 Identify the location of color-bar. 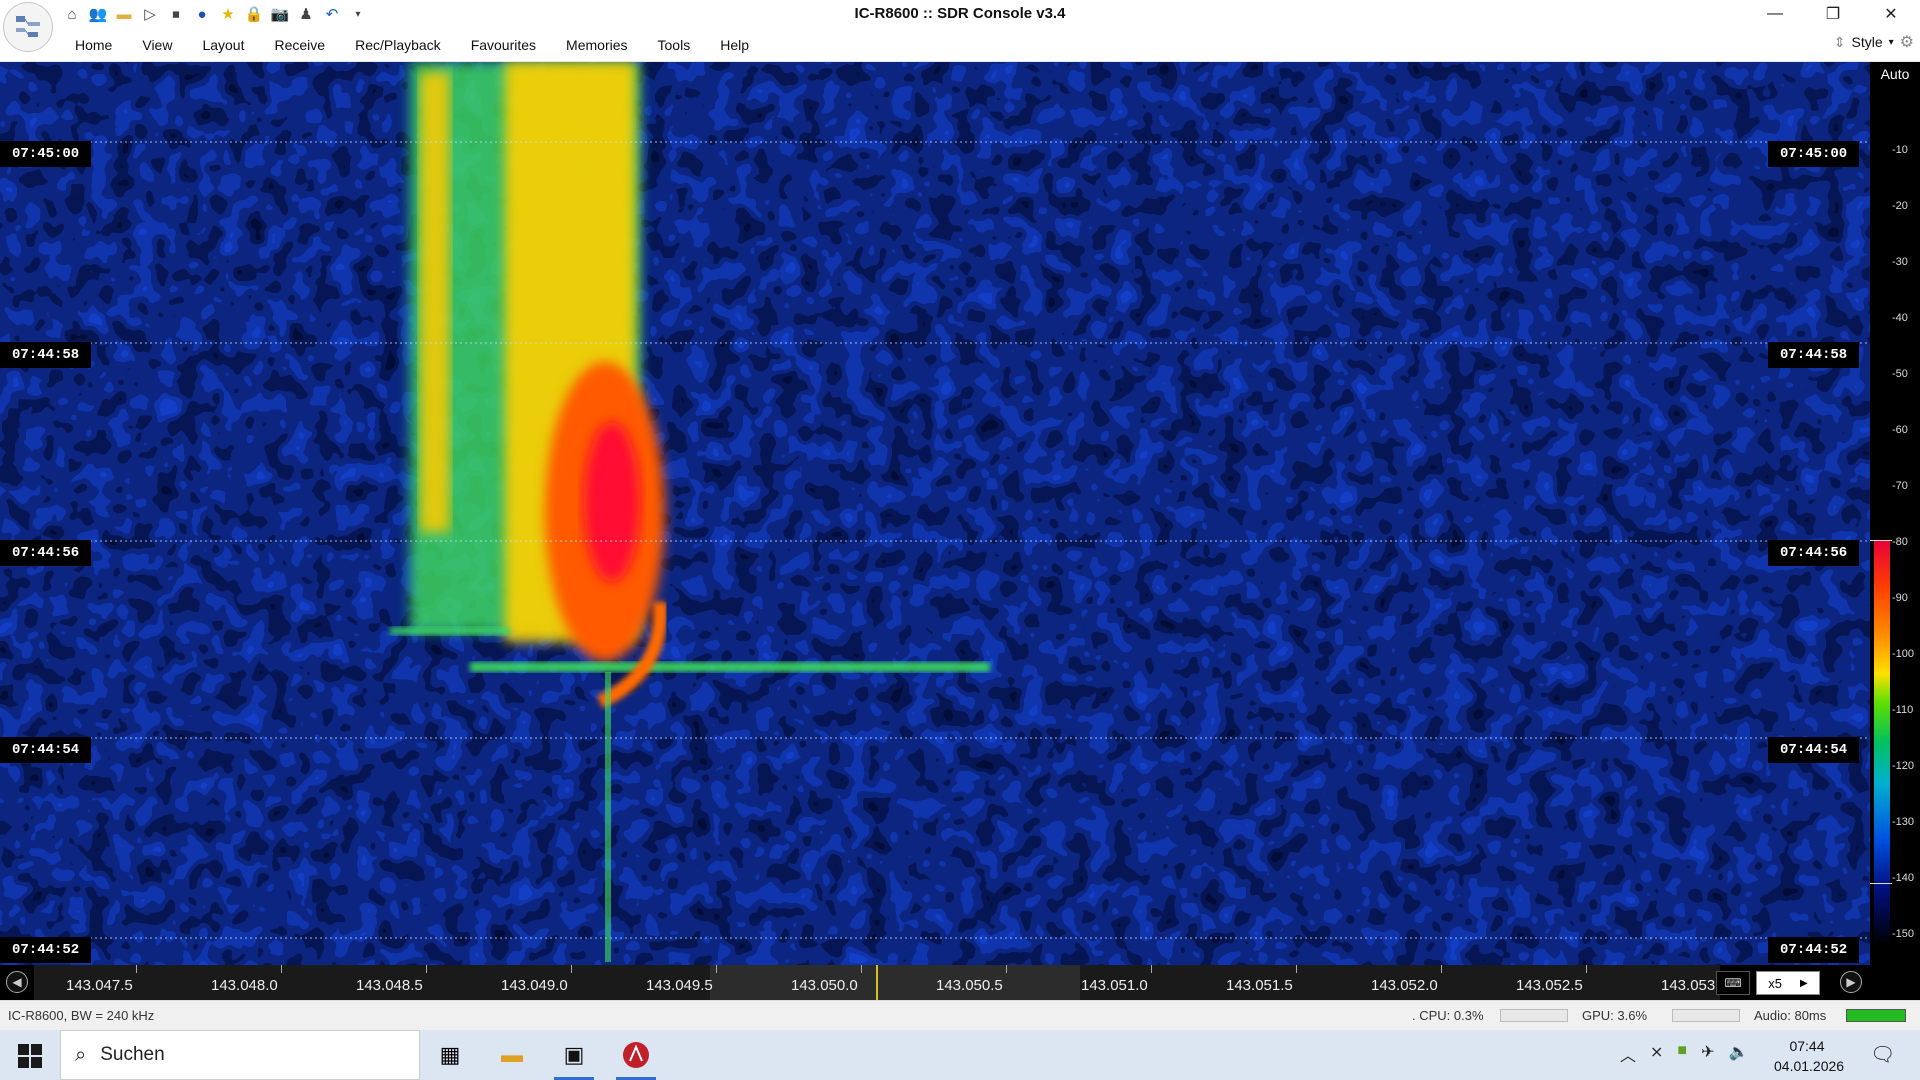
(1882, 742).